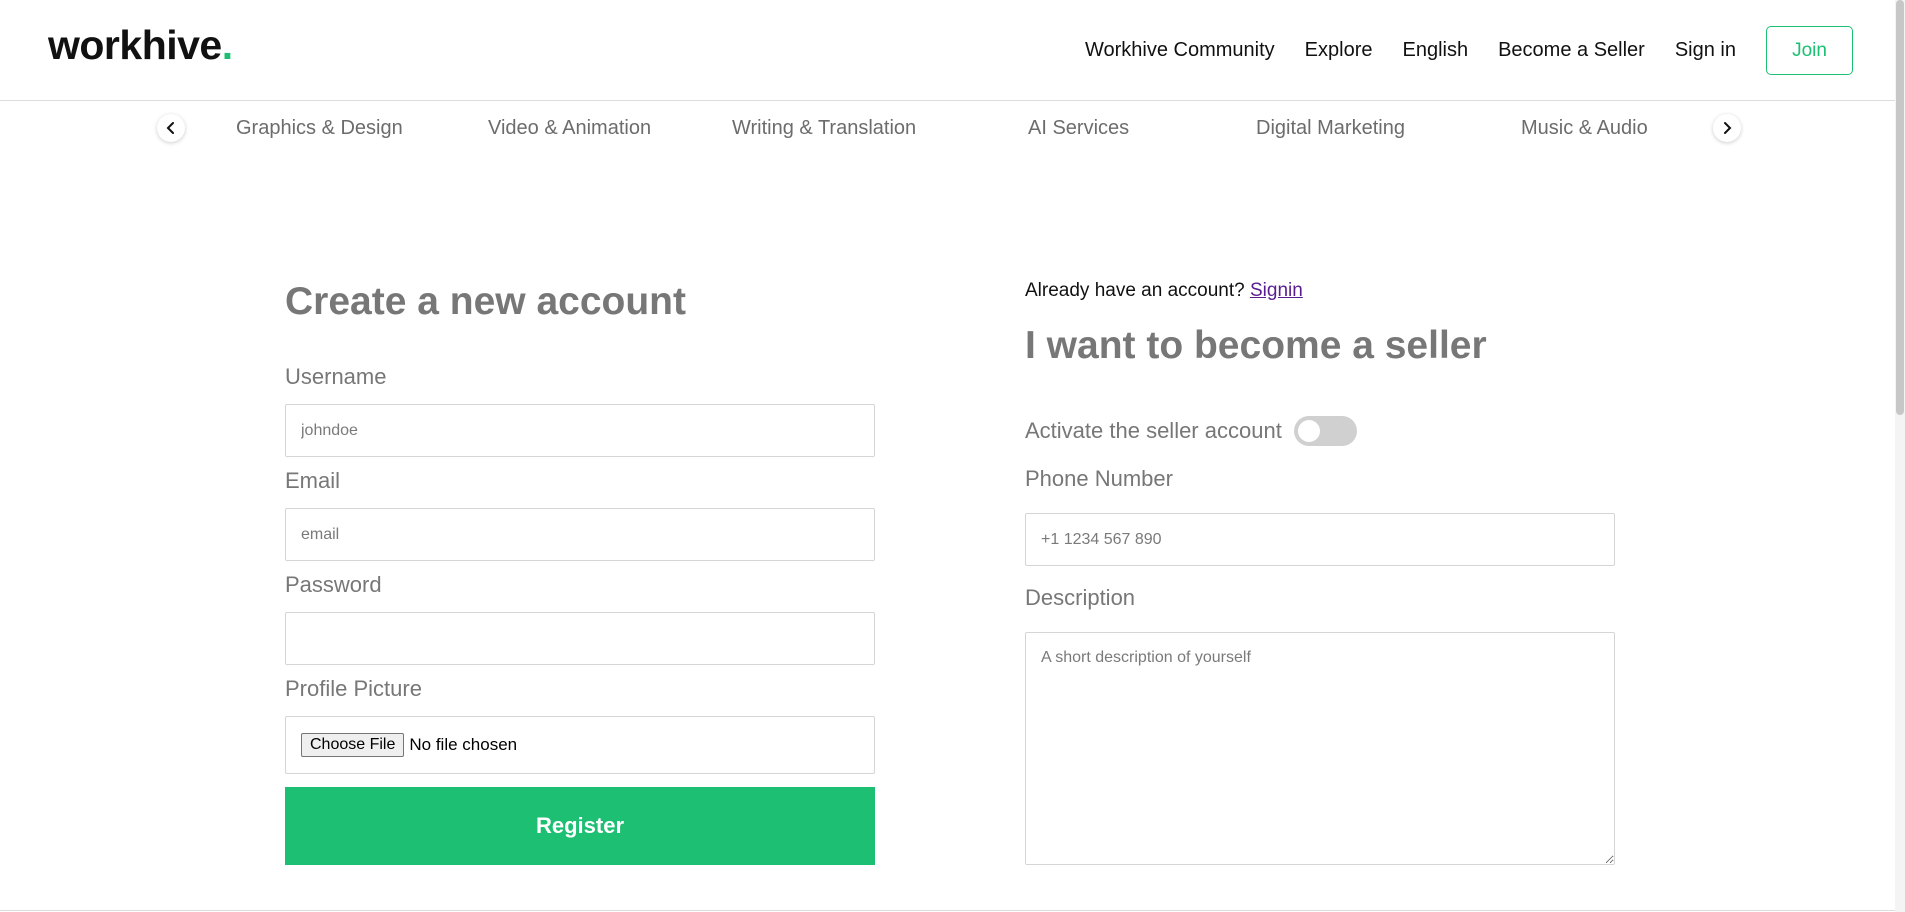 This screenshot has width=1905, height=912. I want to click on email-label: Email, so click(313, 480).